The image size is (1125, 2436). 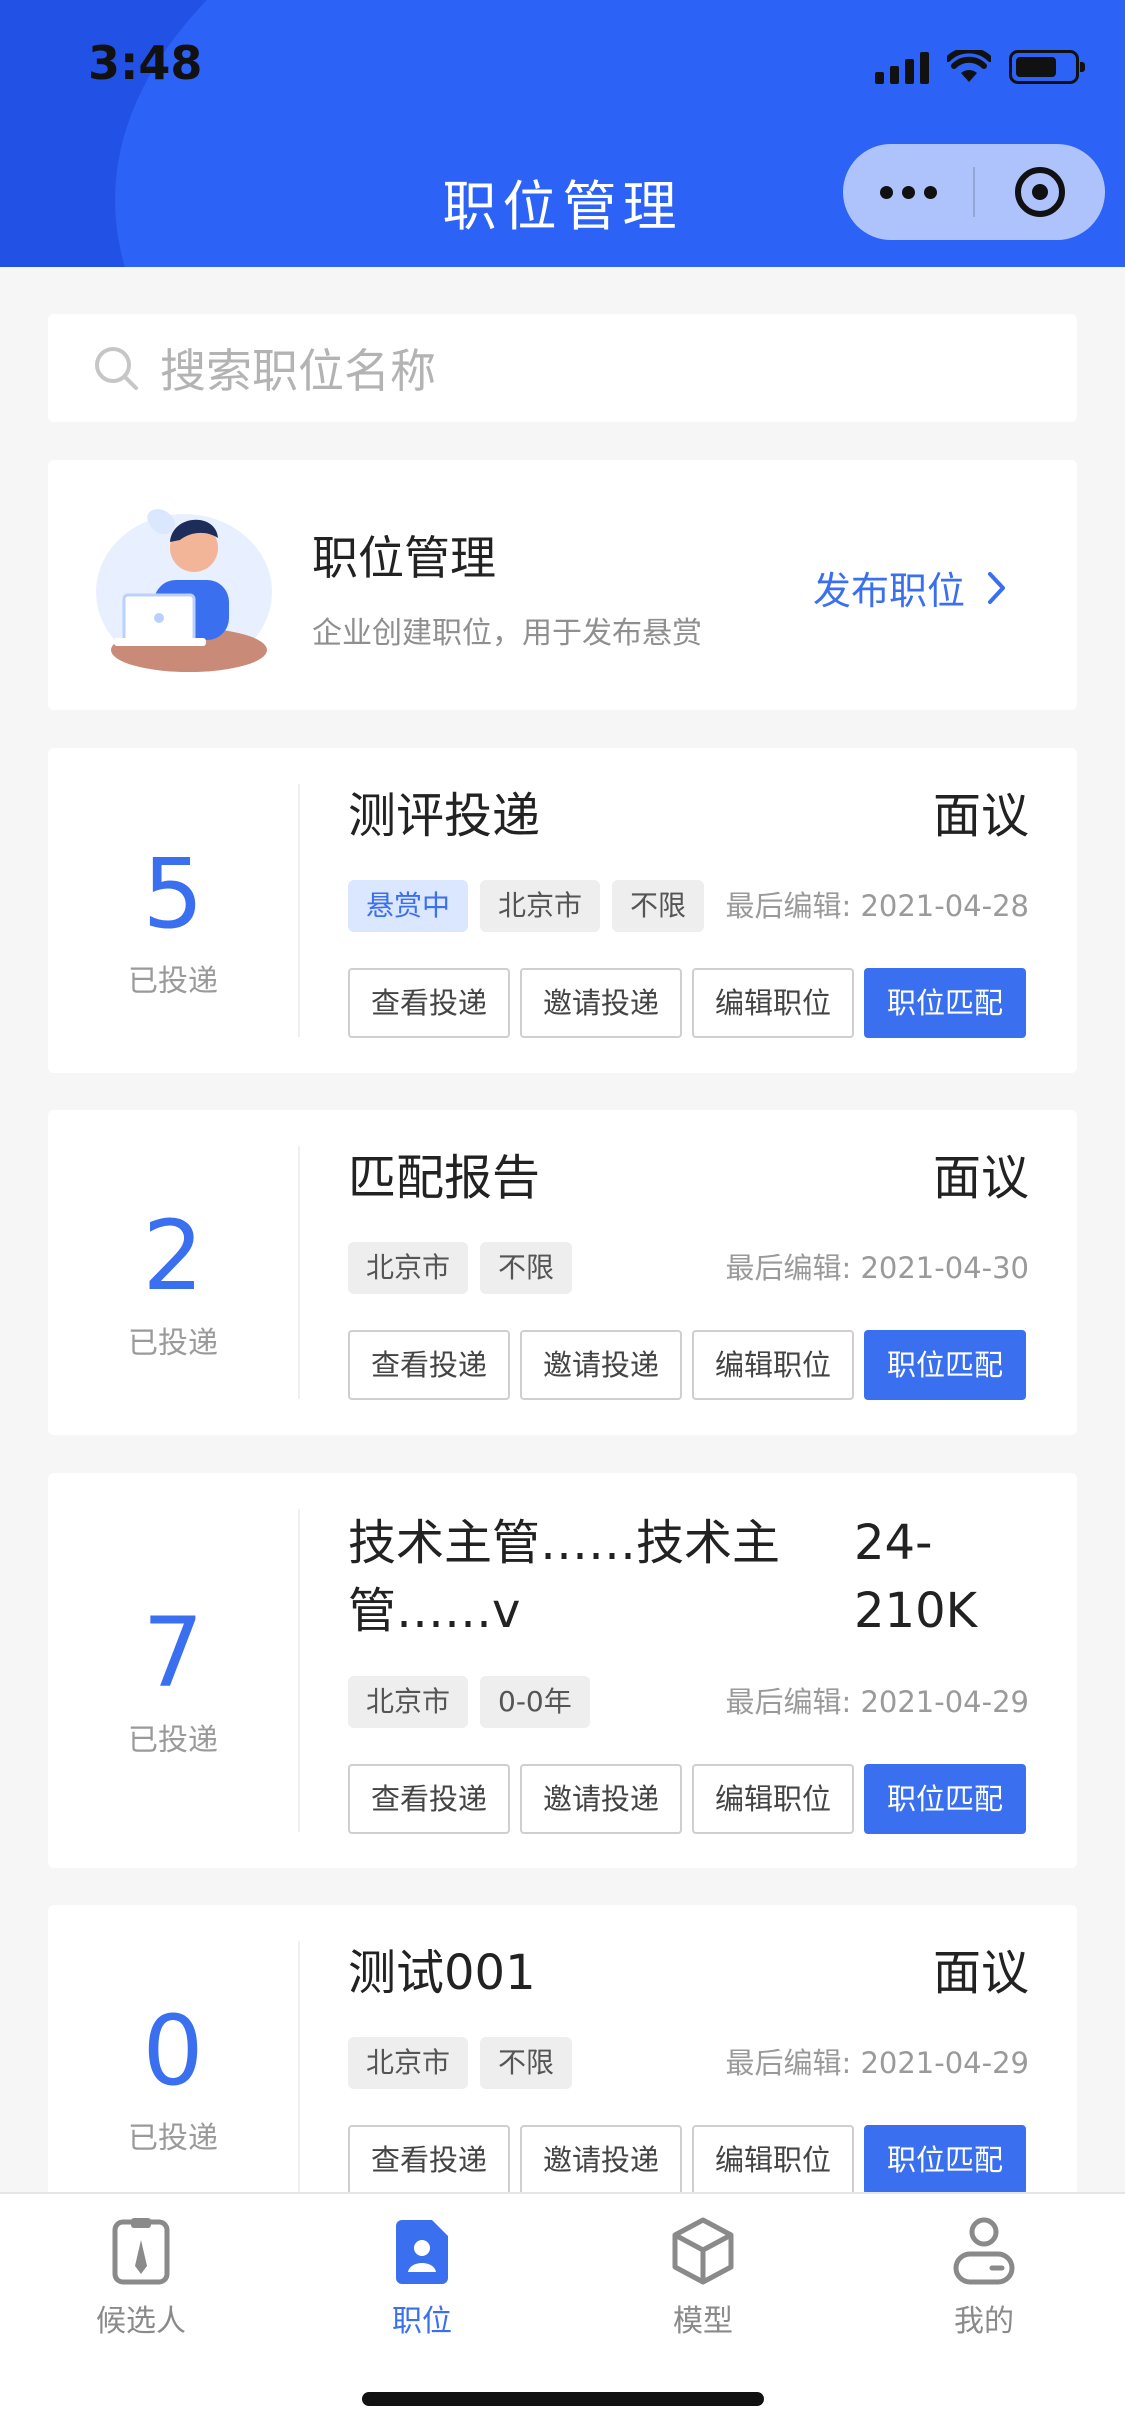 I want to click on tab-label: 职位, so click(x=422, y=2321).